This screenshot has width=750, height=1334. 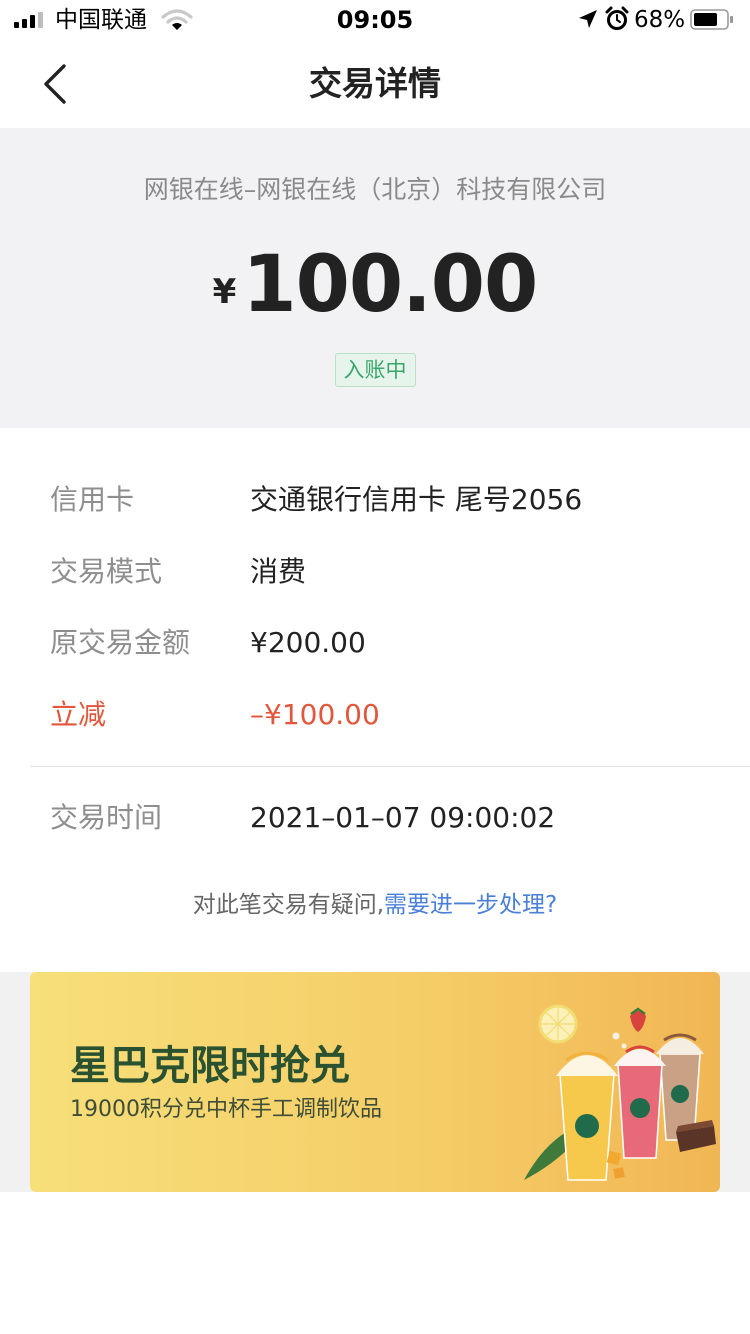 I want to click on location-arrow-icon, so click(x=588, y=19).